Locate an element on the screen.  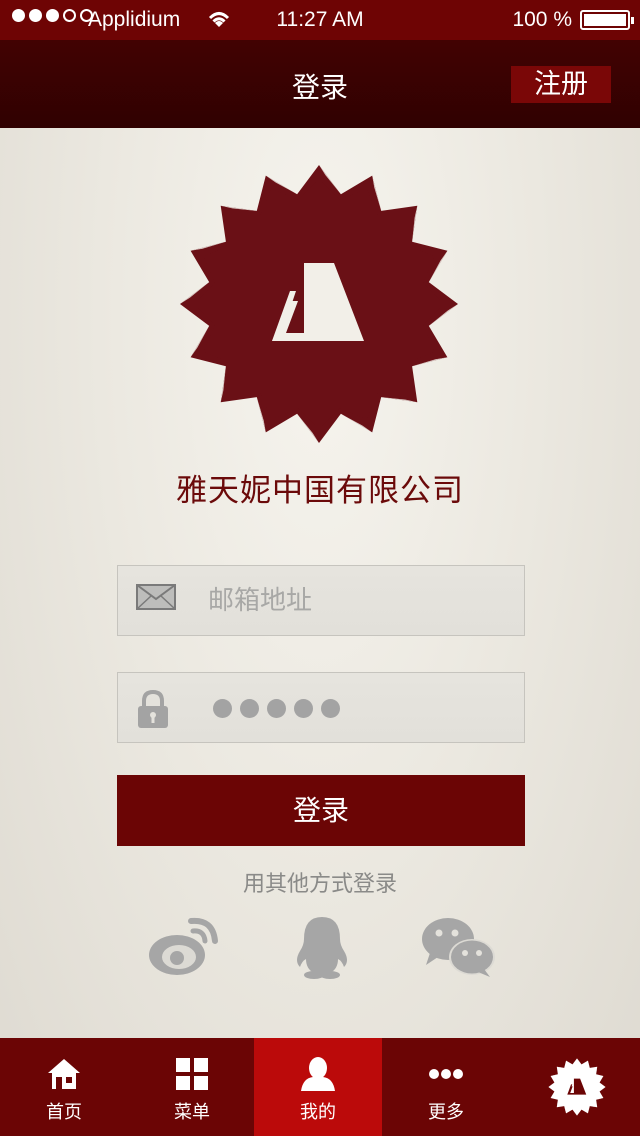
other-login-label: 用其他方式登录 is located at coordinates (319, 884).